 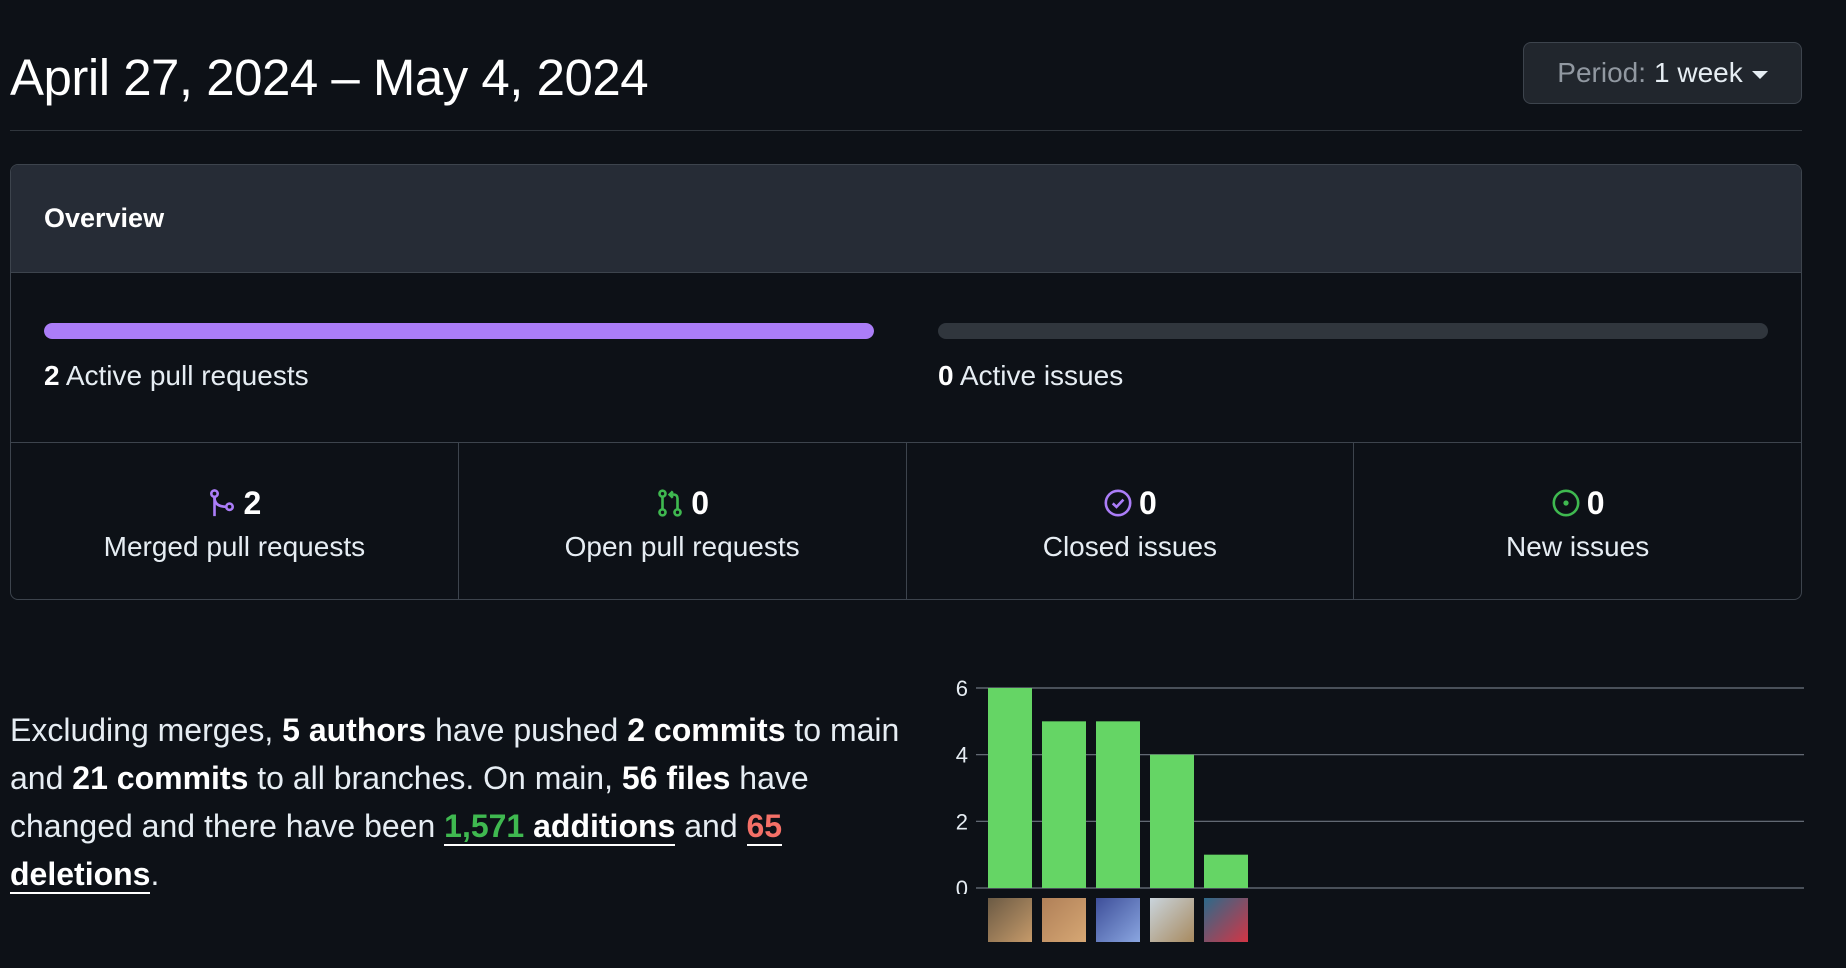 I want to click on active-pull-requests-count: 2, so click(x=52, y=375).